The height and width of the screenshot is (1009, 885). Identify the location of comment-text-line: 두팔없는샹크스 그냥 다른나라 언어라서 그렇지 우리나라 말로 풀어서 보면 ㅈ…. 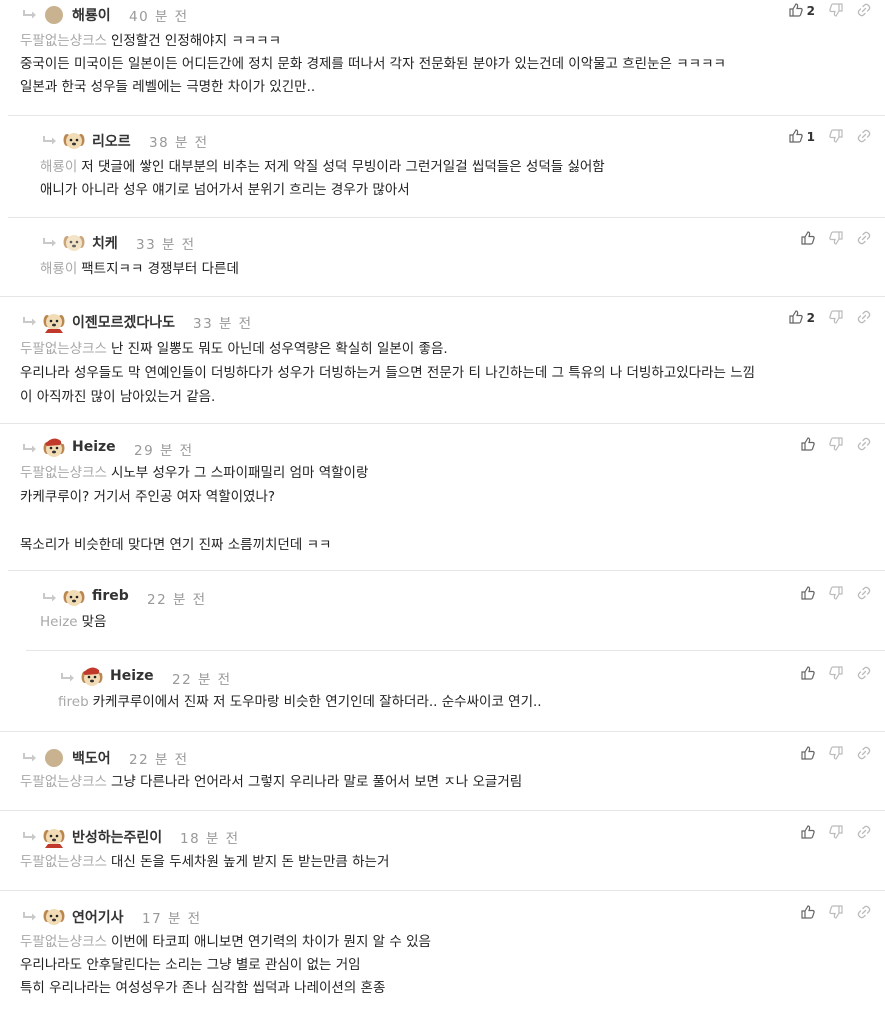
(271, 782).